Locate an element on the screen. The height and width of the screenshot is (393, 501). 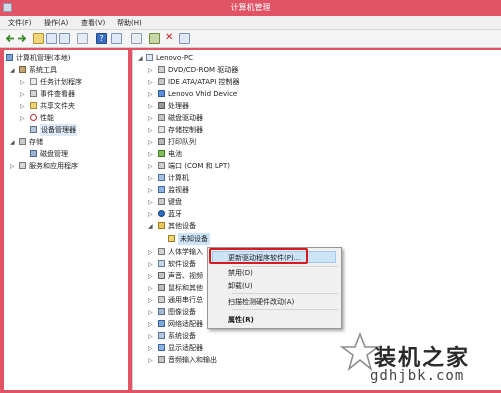
event-viewer-icon is located at coordinates (33, 93).